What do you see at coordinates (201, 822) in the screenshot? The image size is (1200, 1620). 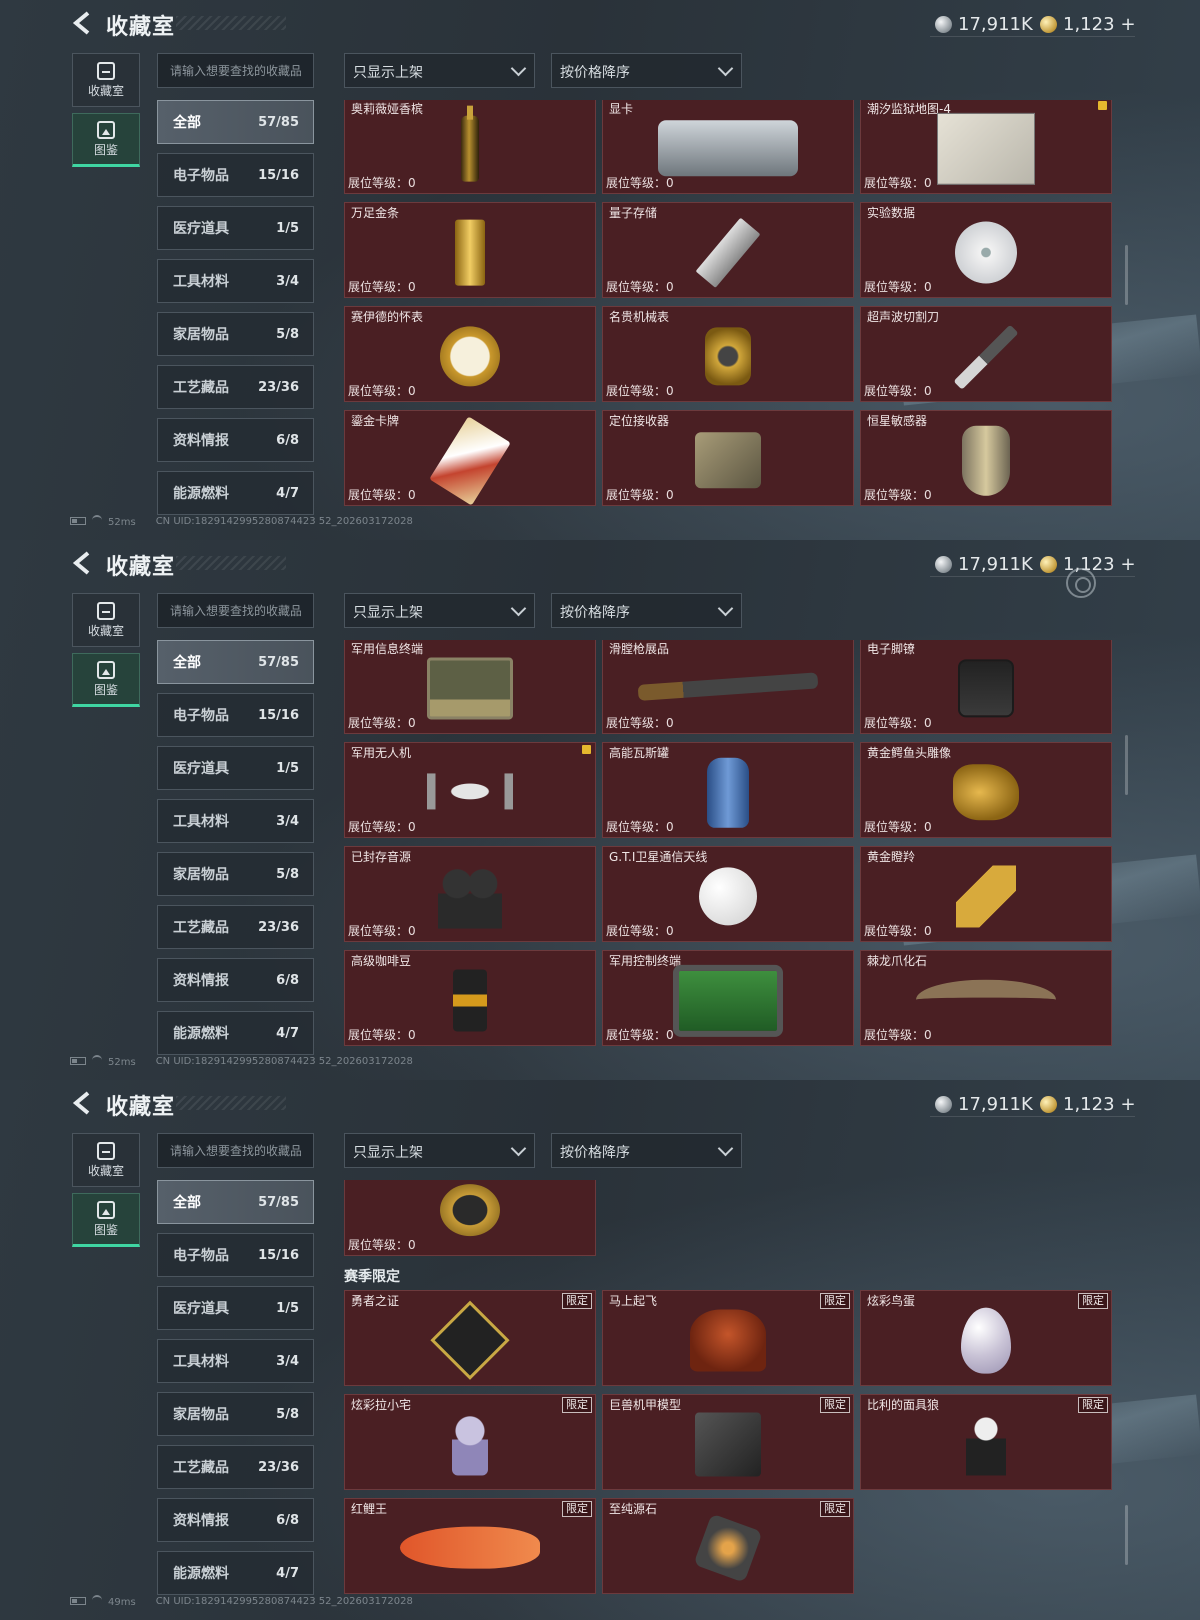 I see `category-label: 工具材料` at bounding box center [201, 822].